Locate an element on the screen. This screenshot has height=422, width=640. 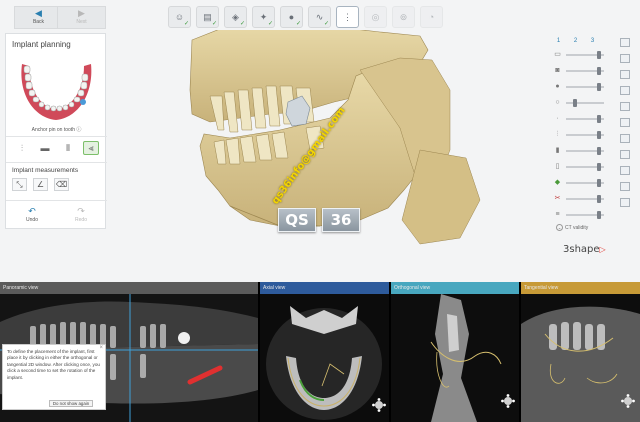
measurements-title: Implant measurements is located at coordinates (45, 170).